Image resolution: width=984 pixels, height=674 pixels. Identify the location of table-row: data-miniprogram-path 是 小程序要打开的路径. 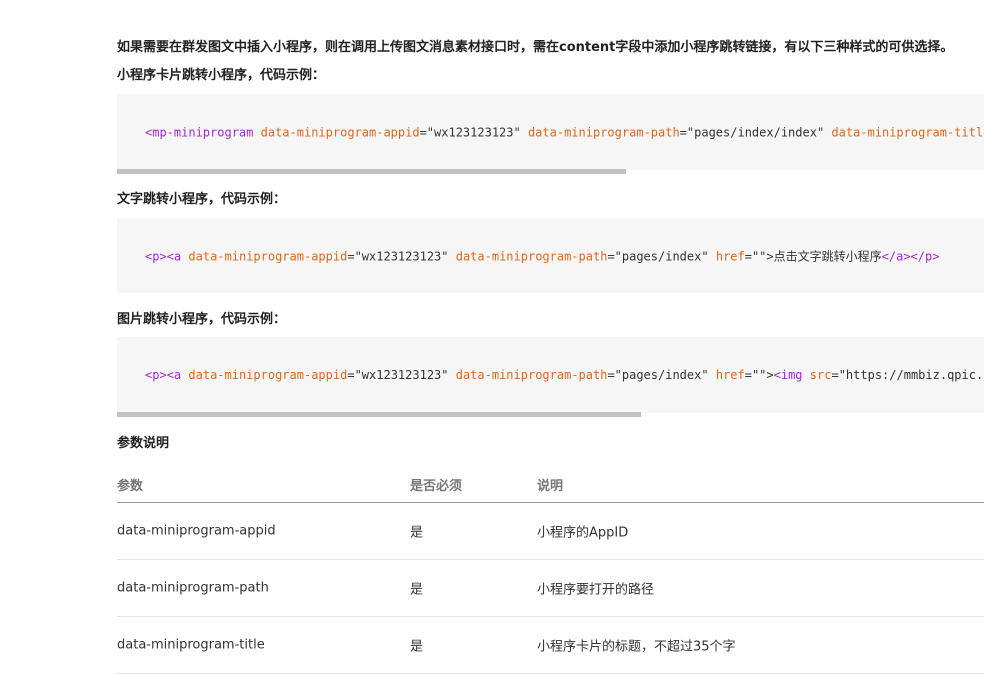
(550, 588).